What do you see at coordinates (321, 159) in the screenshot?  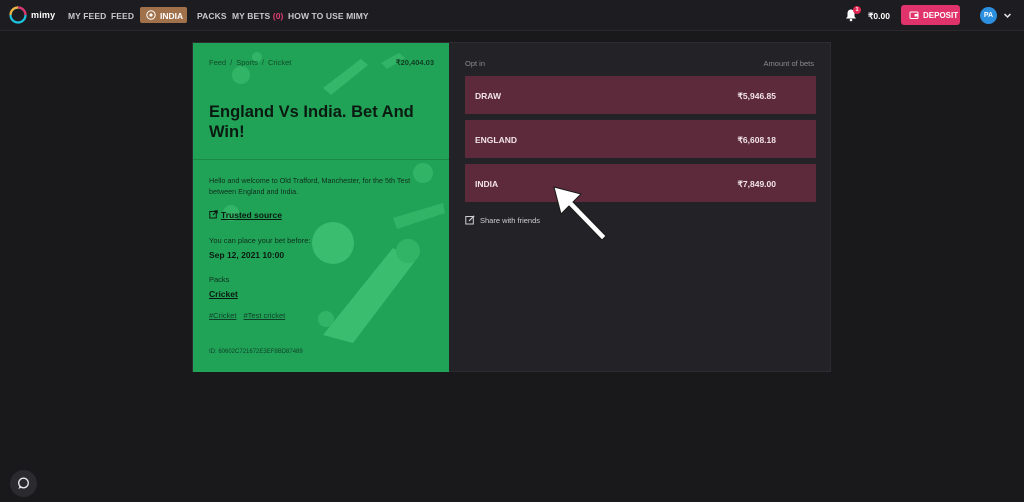 I see `divider` at bounding box center [321, 159].